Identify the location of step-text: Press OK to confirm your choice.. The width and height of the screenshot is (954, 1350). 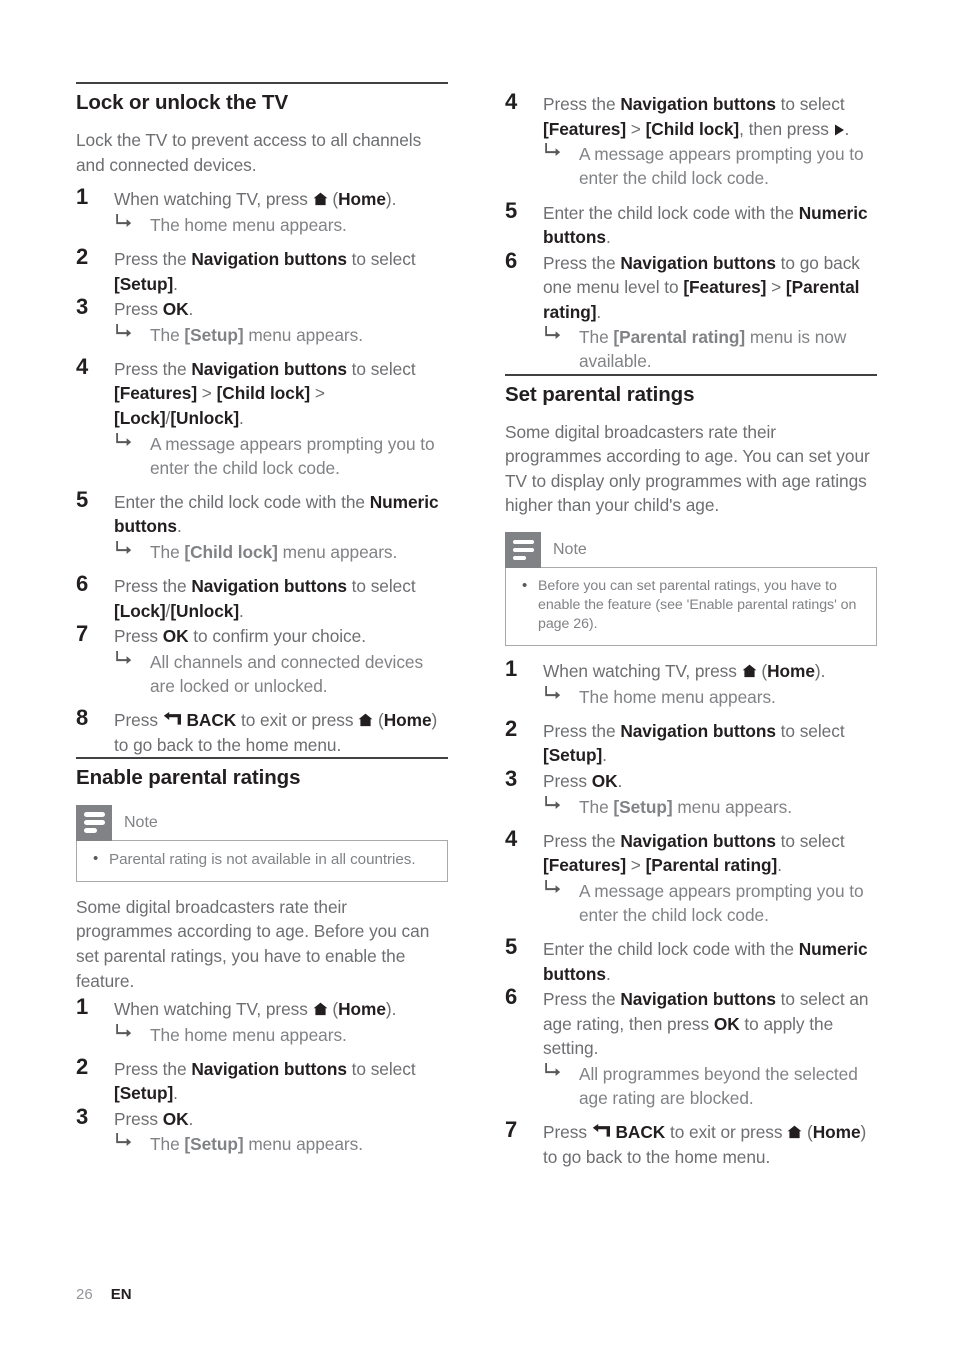
(281, 636).